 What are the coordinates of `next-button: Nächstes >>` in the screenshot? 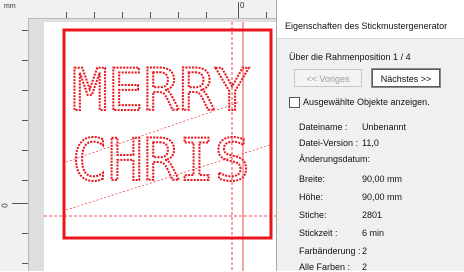 It's located at (406, 78).